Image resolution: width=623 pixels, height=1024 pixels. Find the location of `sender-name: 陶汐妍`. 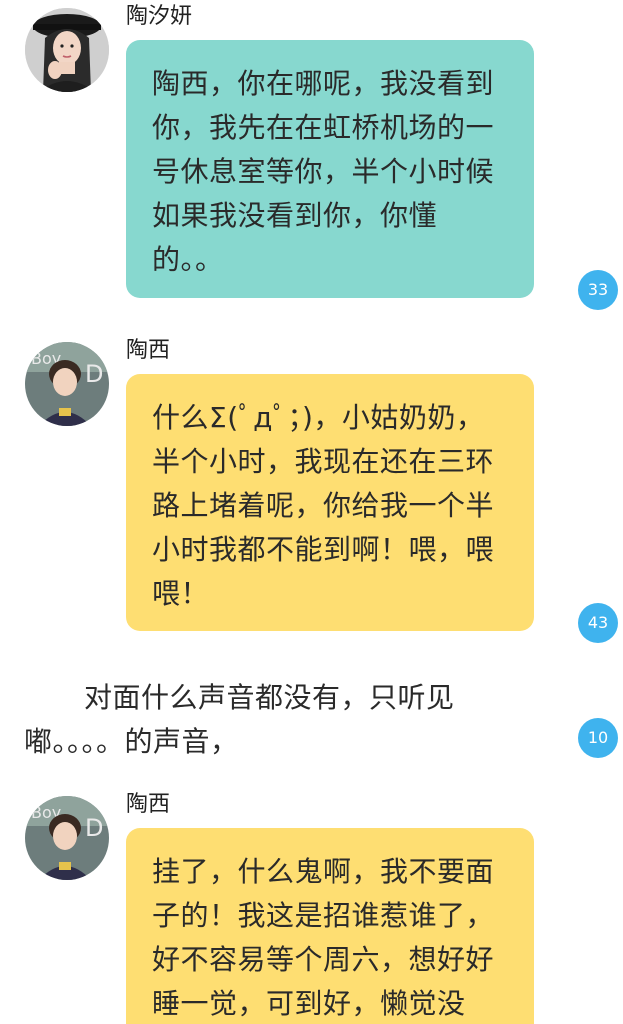

sender-name: 陶汐妍 is located at coordinates (159, 16).